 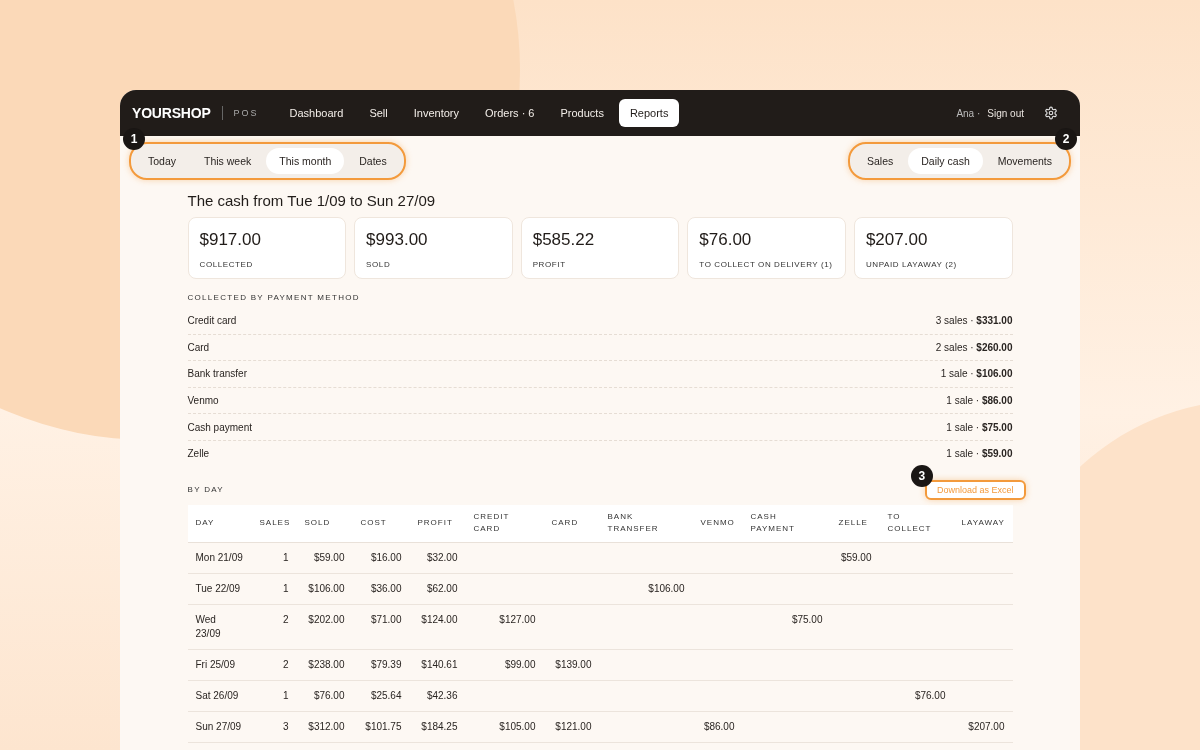 I want to click on column-header: COST, so click(x=381, y=523).